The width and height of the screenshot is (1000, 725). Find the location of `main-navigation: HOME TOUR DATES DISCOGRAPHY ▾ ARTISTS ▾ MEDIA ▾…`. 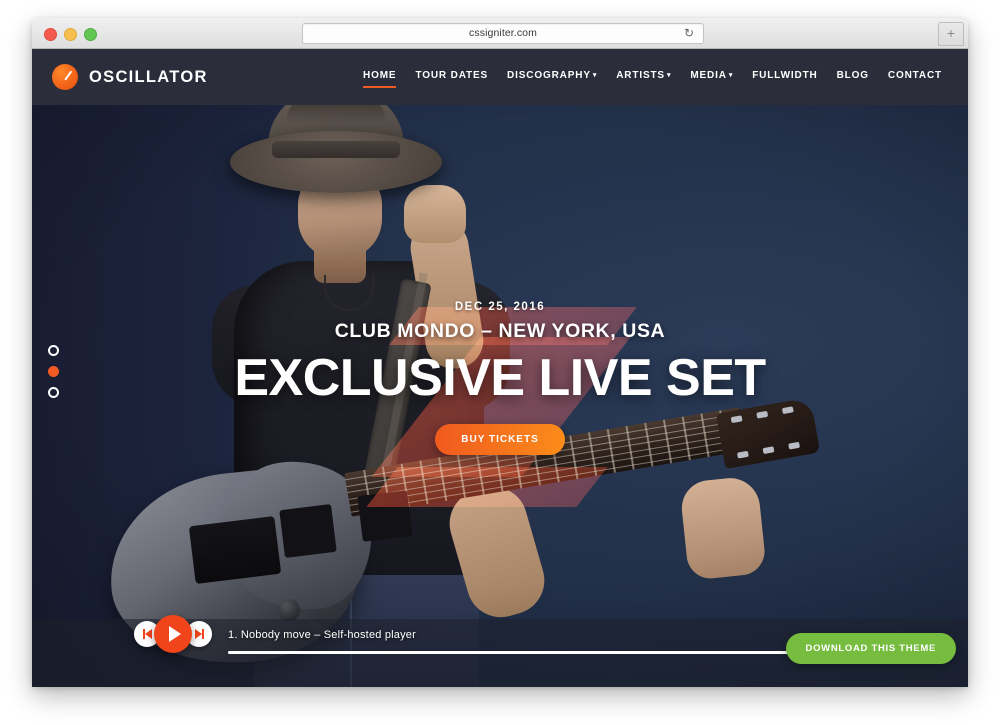

main-navigation: HOME TOUR DATES DISCOGRAPHY ▾ ARTISTS ▾ MEDIA ▾… is located at coordinates (652, 77).